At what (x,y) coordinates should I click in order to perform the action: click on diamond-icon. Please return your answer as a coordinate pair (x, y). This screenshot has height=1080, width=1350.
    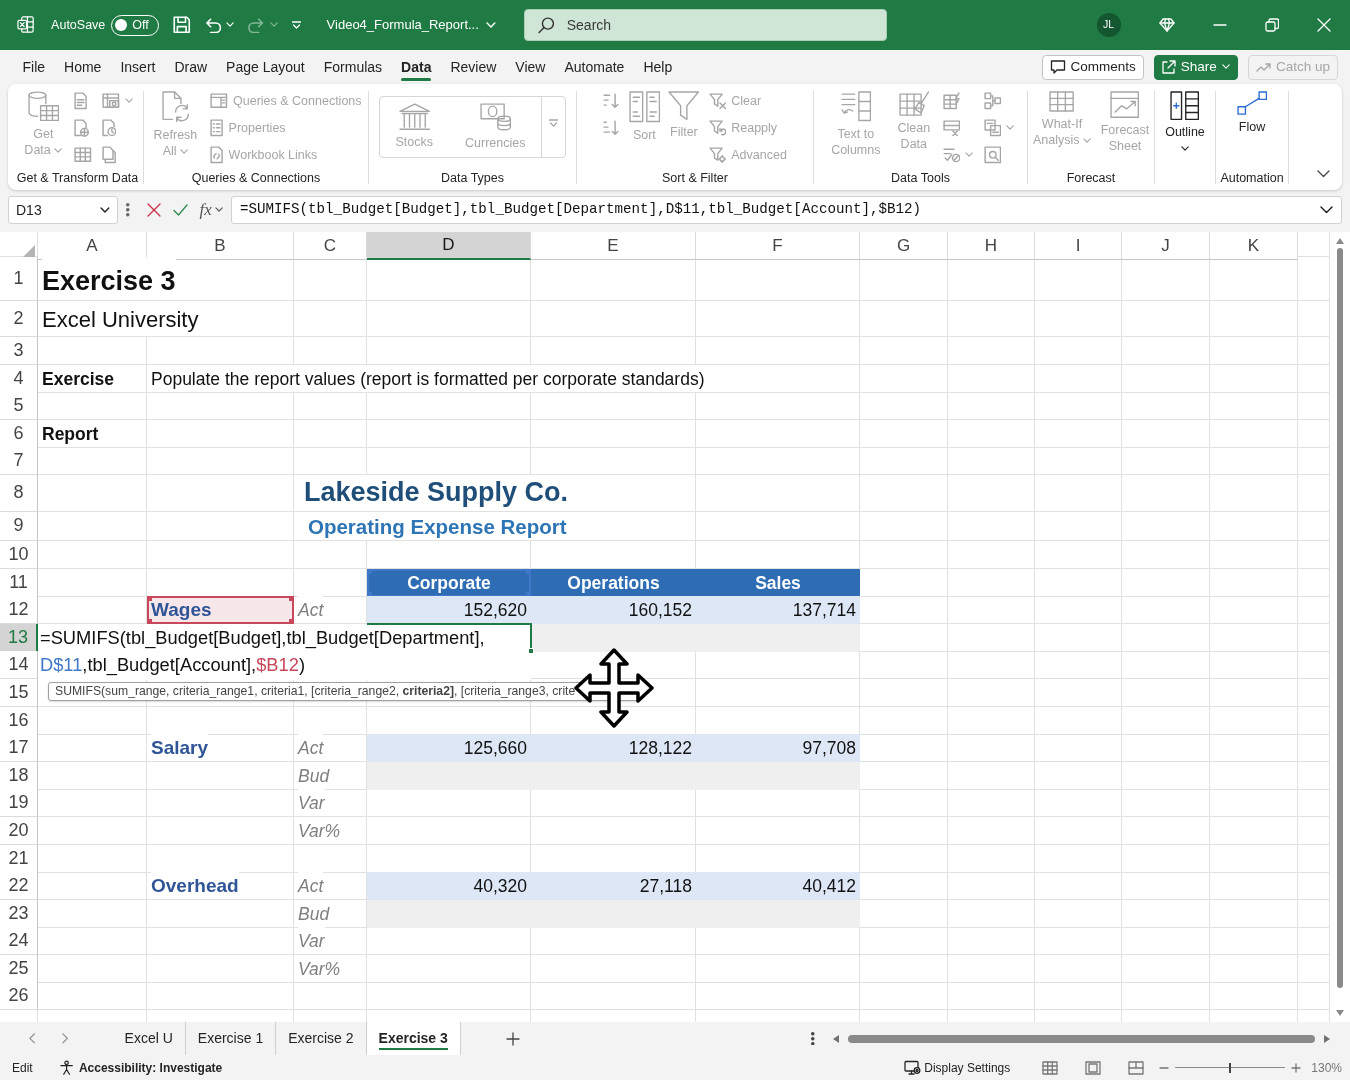
    Looking at the image, I should click on (1166, 25).